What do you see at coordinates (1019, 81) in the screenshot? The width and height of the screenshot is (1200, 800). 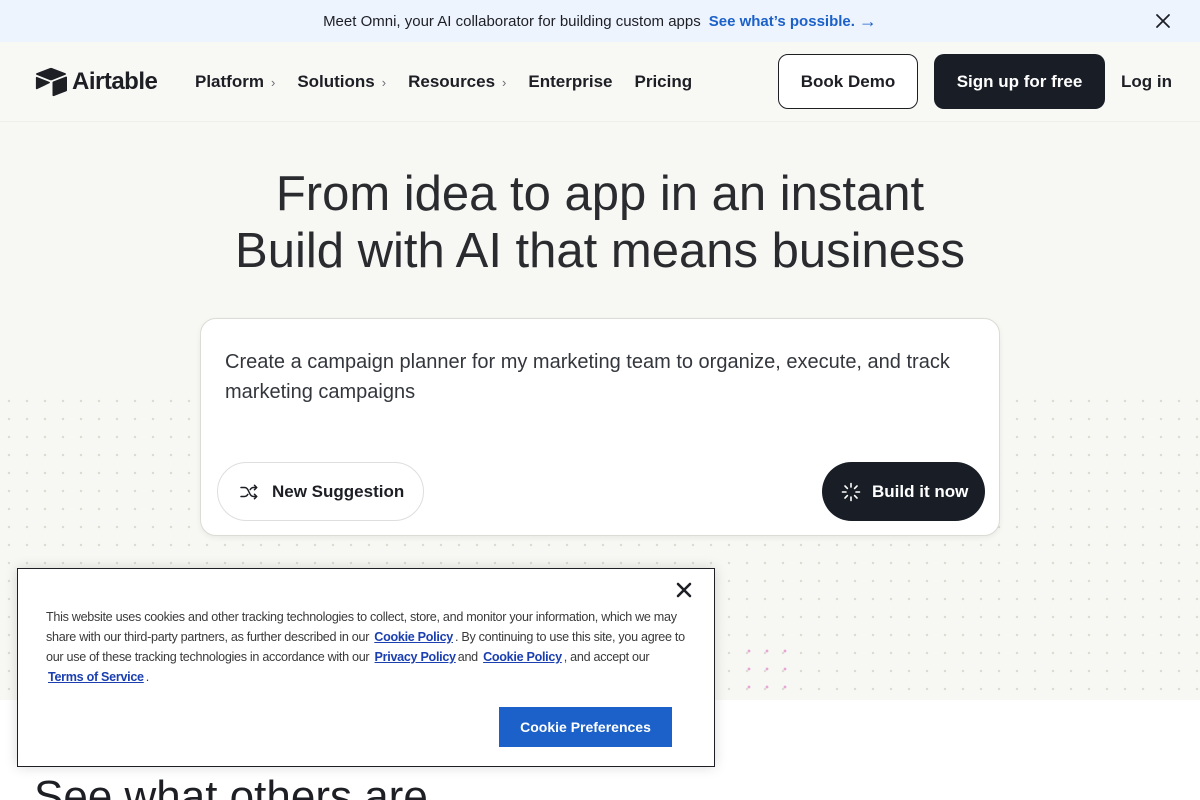 I see `sign-up-button: Sign up for free` at bounding box center [1019, 81].